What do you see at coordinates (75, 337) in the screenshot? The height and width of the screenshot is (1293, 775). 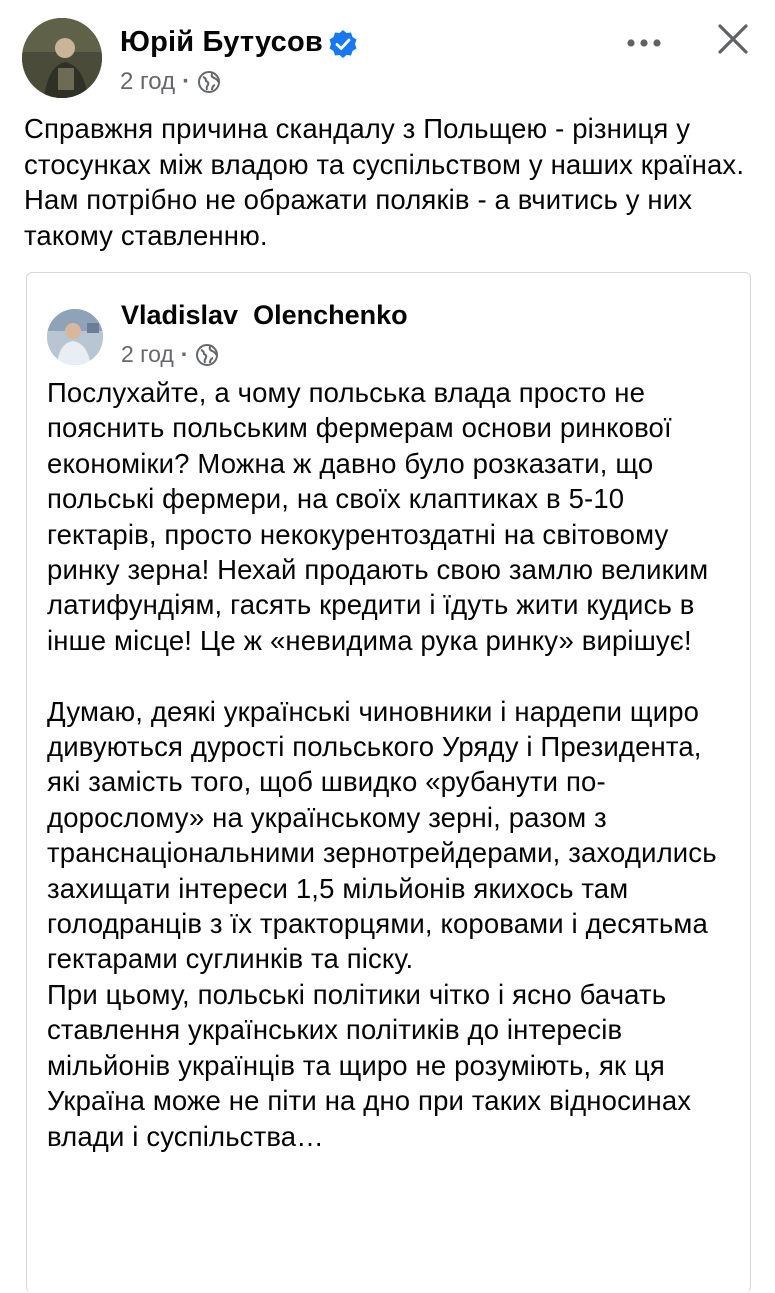 I see `shared-author-avatar` at bounding box center [75, 337].